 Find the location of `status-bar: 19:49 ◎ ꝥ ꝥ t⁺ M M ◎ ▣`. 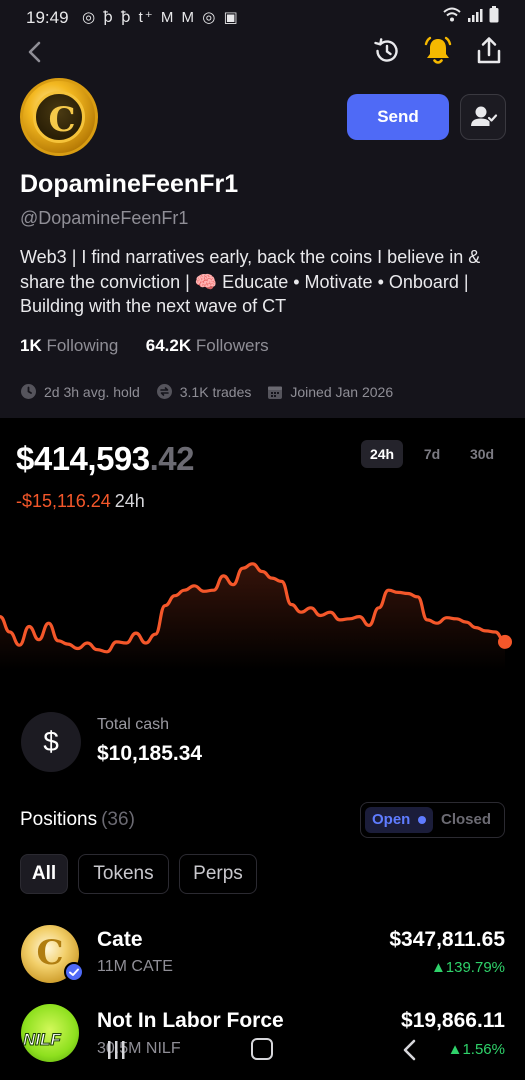

status-bar: 19:49 ◎ ꝥ ꝥ t⁺ M M ◎ ▣ is located at coordinates (262, 17).